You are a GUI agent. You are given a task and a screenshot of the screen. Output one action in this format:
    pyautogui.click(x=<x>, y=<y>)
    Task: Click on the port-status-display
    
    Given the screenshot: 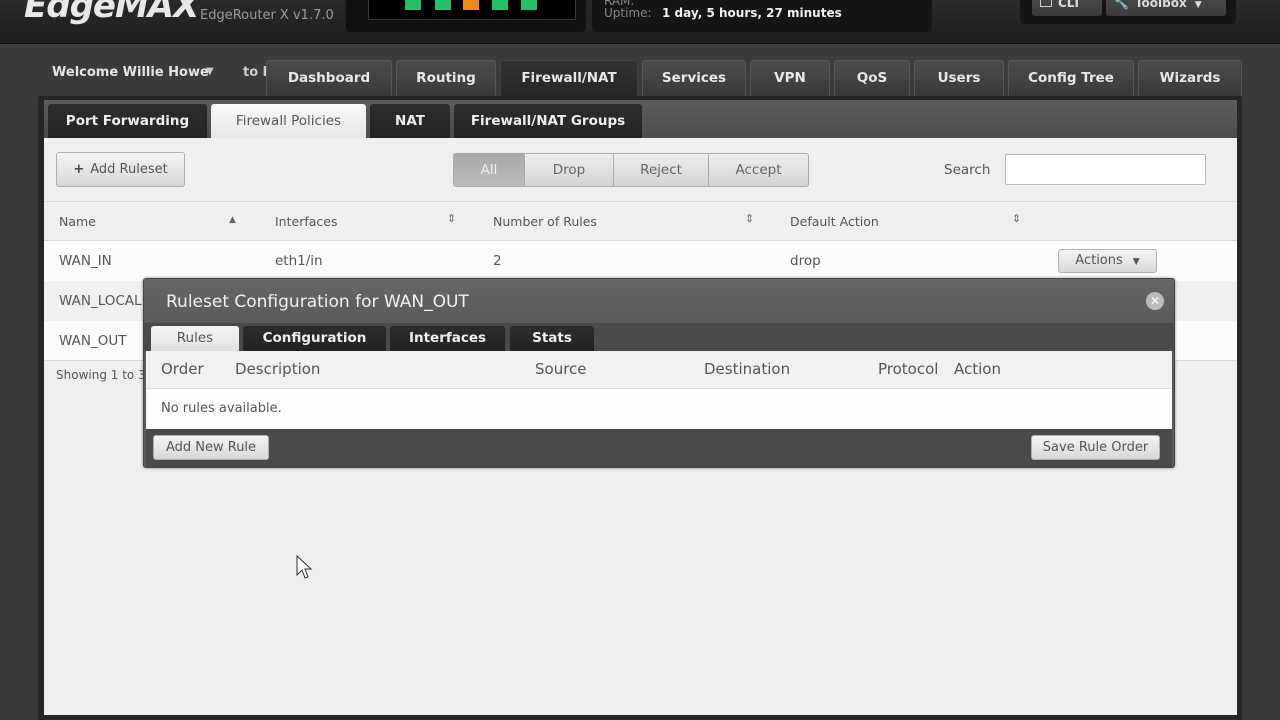 What is the action you would take?
    pyautogui.click(x=472, y=10)
    